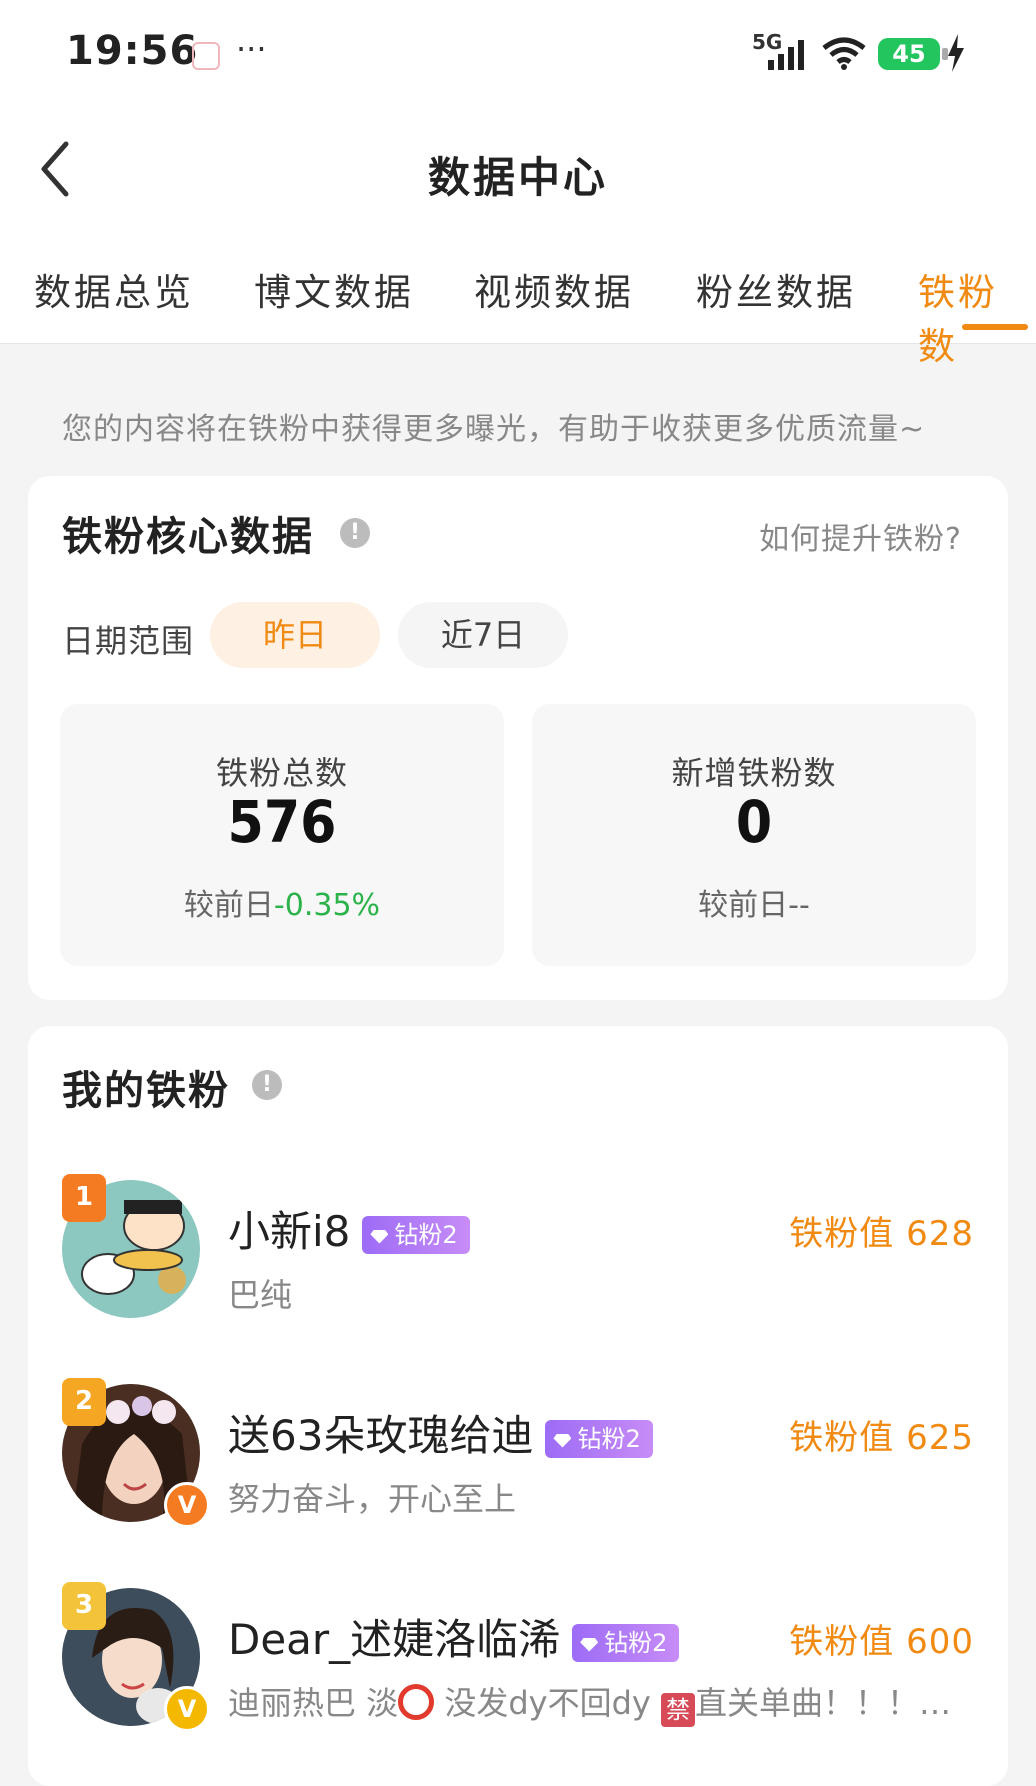 The height and width of the screenshot is (1786, 1036). Describe the element at coordinates (372, 1499) in the screenshot. I see `fan-signature: 努力奋斗，开心至上` at that location.